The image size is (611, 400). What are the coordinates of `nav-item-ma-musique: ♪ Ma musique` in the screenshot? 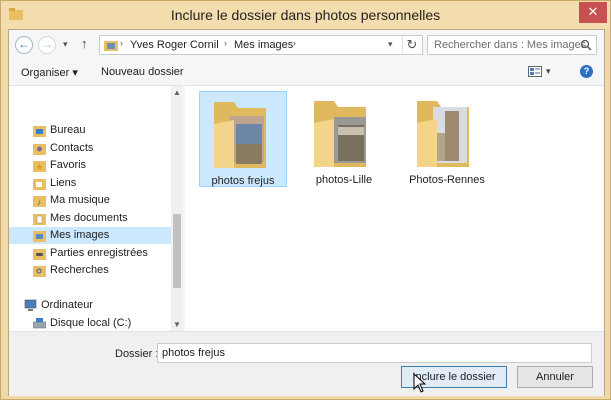 It's located at (90, 200).